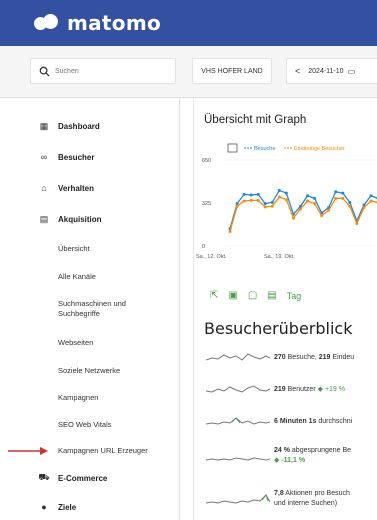 Image resolution: width=377 pixels, height=520 pixels. I want to click on overview-row: 219 Benutzer ◆ +19 %, so click(275, 390).